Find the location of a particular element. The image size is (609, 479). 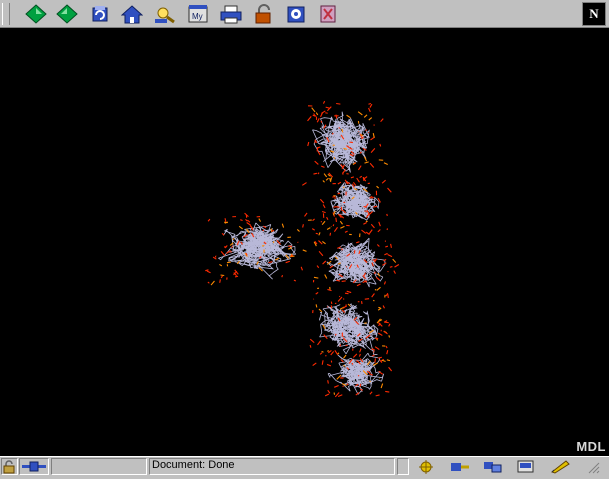

stop-button is located at coordinates (328, 14).